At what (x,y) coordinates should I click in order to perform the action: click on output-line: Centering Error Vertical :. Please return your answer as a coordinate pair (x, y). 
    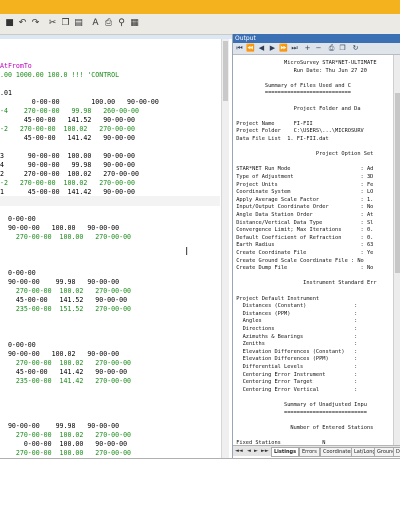
    Looking at the image, I should click on (295, 389).